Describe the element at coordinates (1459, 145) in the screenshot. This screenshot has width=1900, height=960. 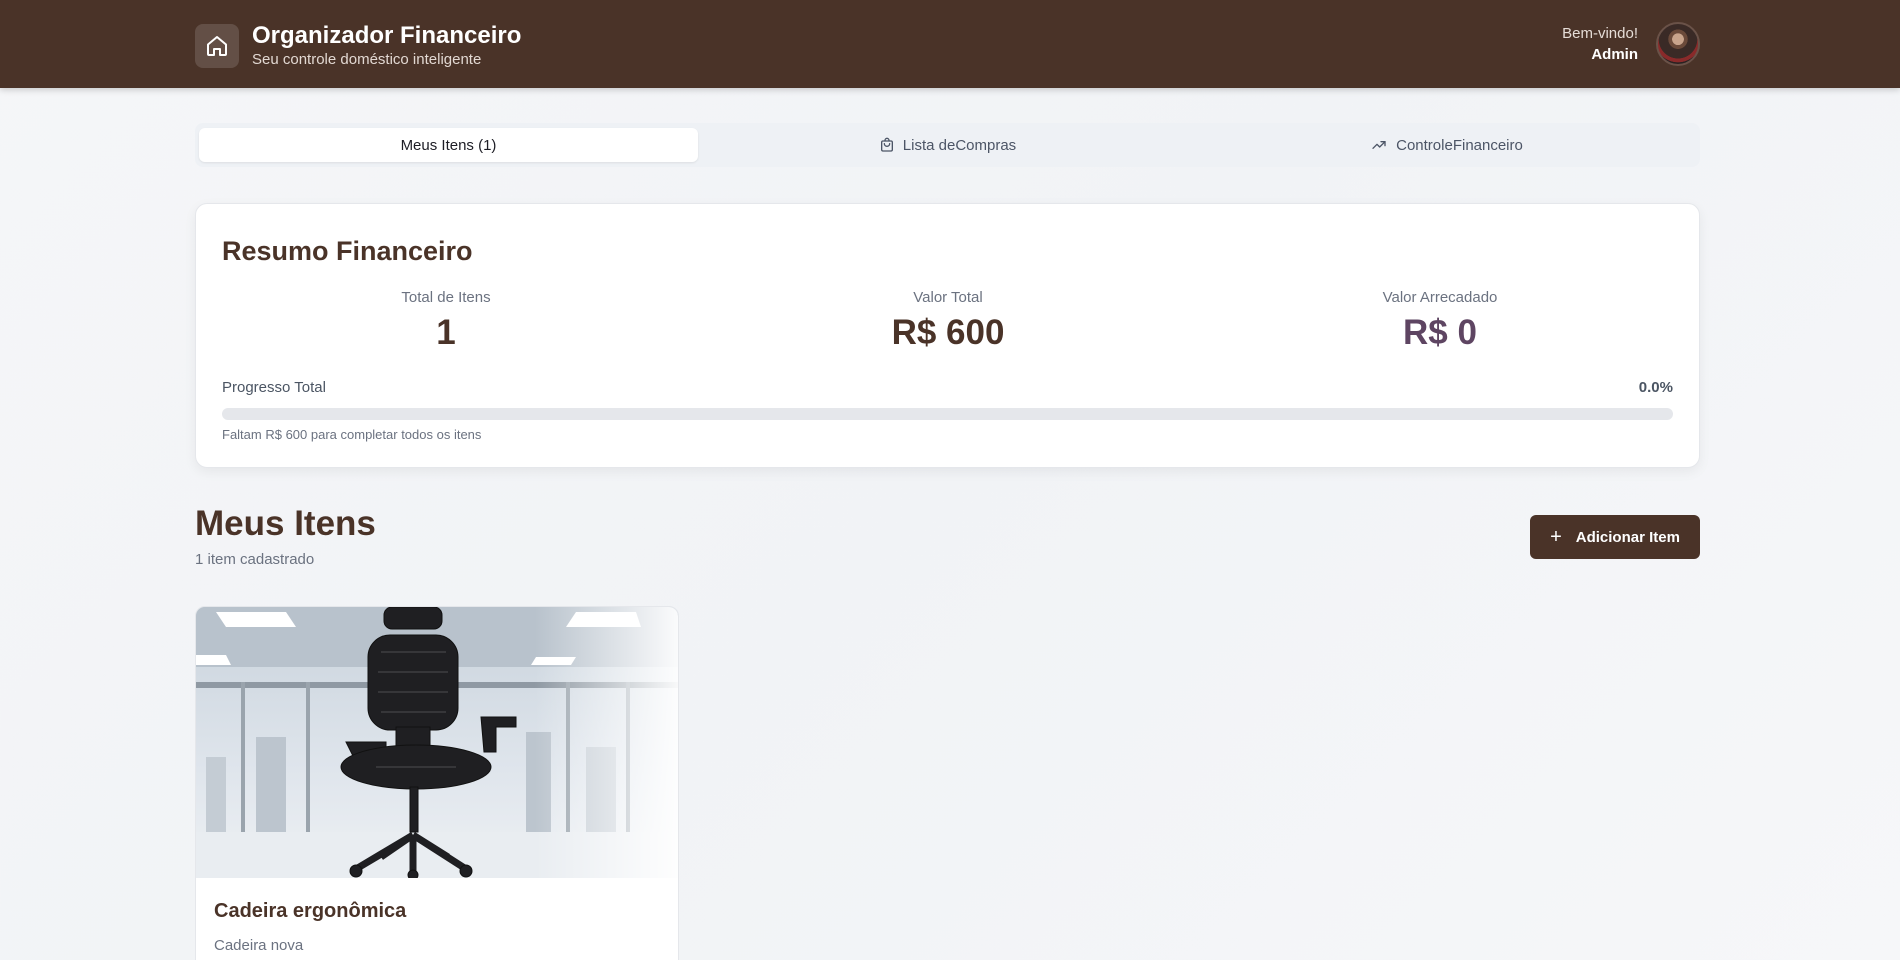
I see `tab-label: ControleFinanceiro` at that location.